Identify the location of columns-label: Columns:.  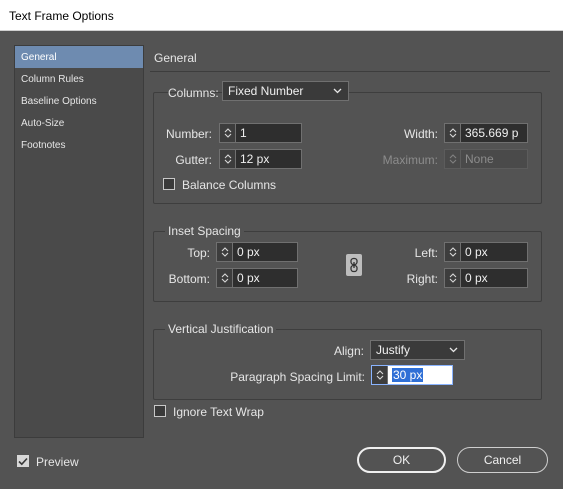
(193, 93).